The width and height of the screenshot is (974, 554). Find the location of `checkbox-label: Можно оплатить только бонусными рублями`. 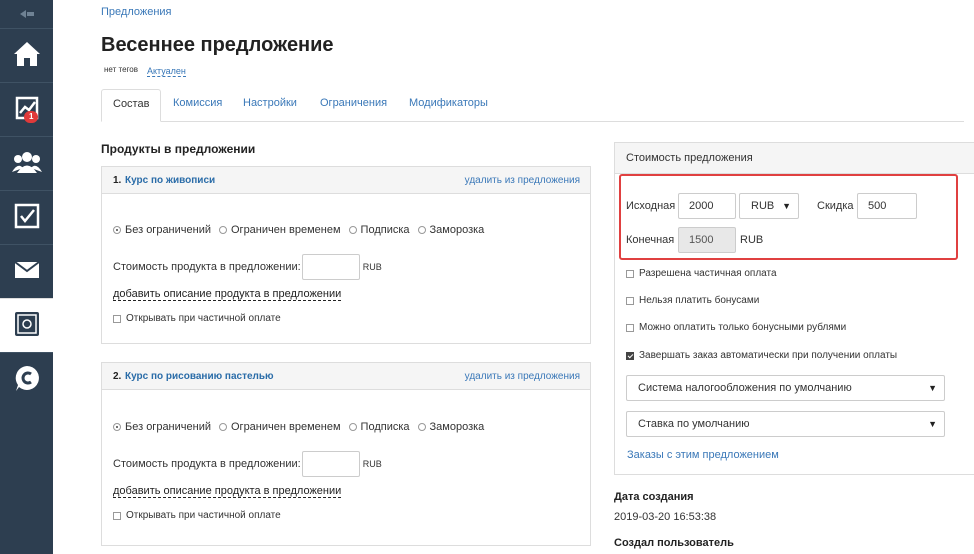

checkbox-label: Можно оплатить только бонусными рублями is located at coordinates (743, 327).